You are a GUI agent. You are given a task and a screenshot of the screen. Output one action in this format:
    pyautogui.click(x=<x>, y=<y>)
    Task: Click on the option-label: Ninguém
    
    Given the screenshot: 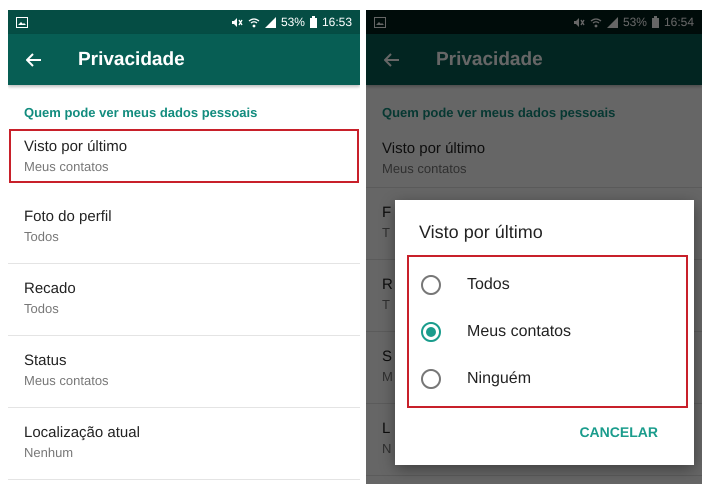 What is the action you would take?
    pyautogui.click(x=499, y=379)
    